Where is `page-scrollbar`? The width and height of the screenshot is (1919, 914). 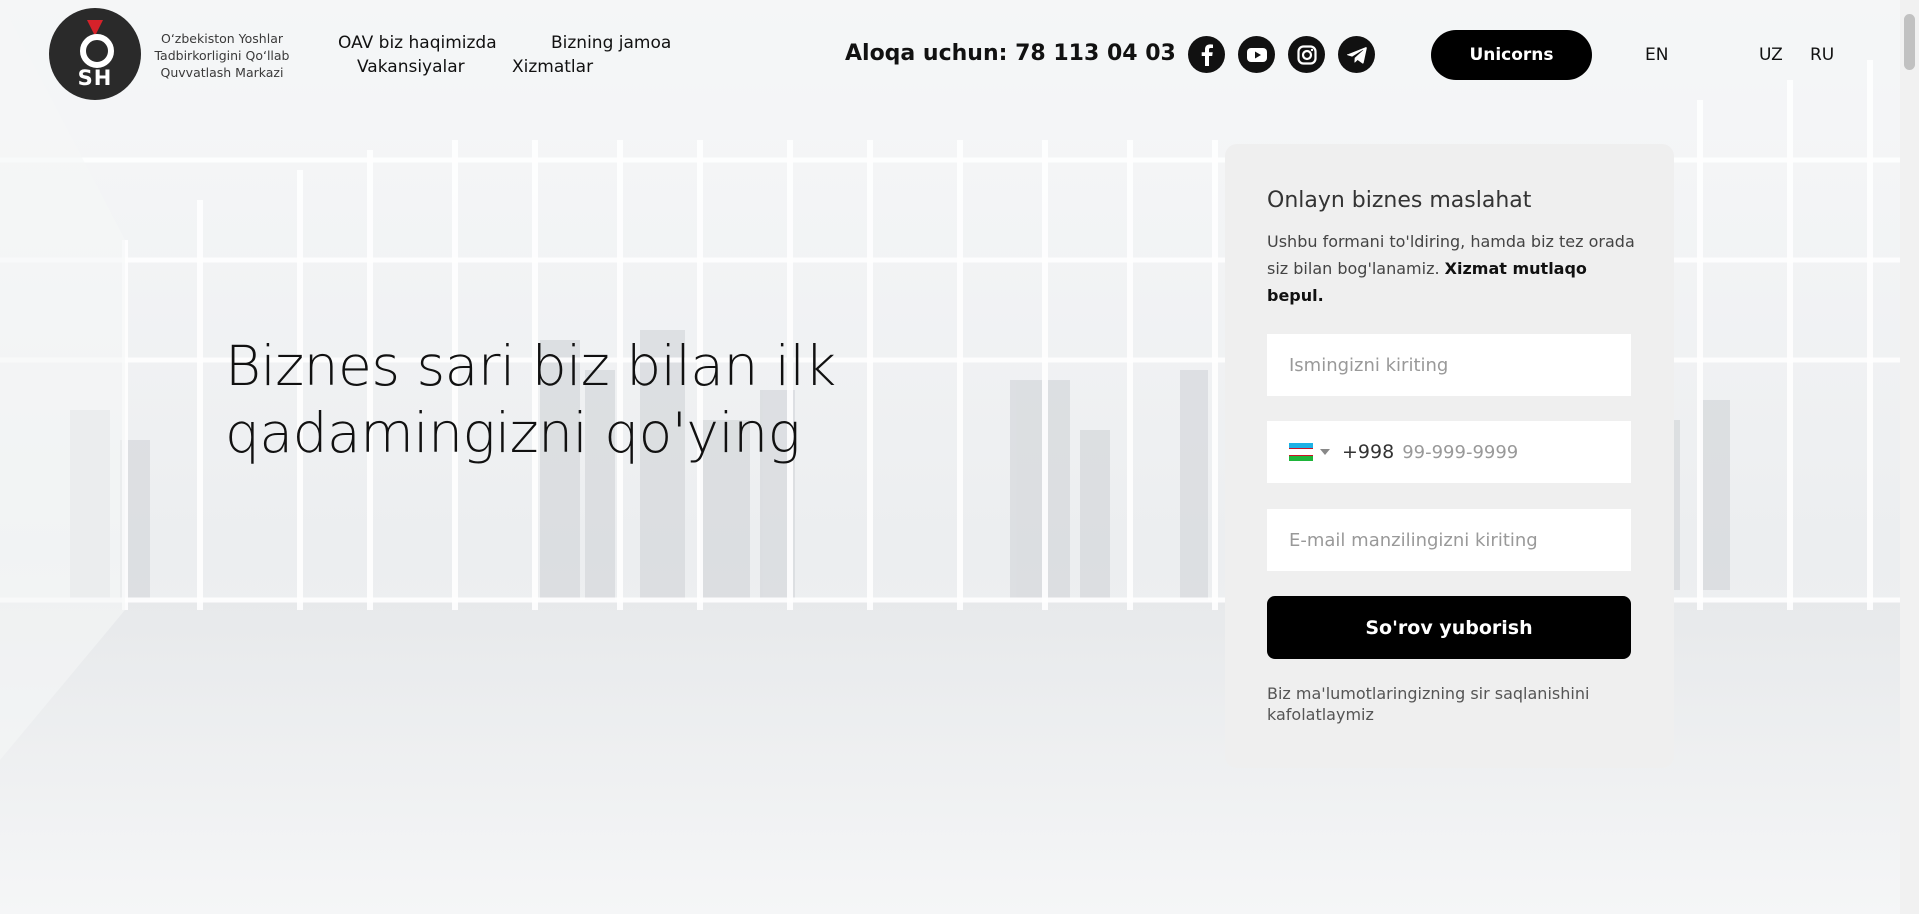 page-scrollbar is located at coordinates (1909, 457).